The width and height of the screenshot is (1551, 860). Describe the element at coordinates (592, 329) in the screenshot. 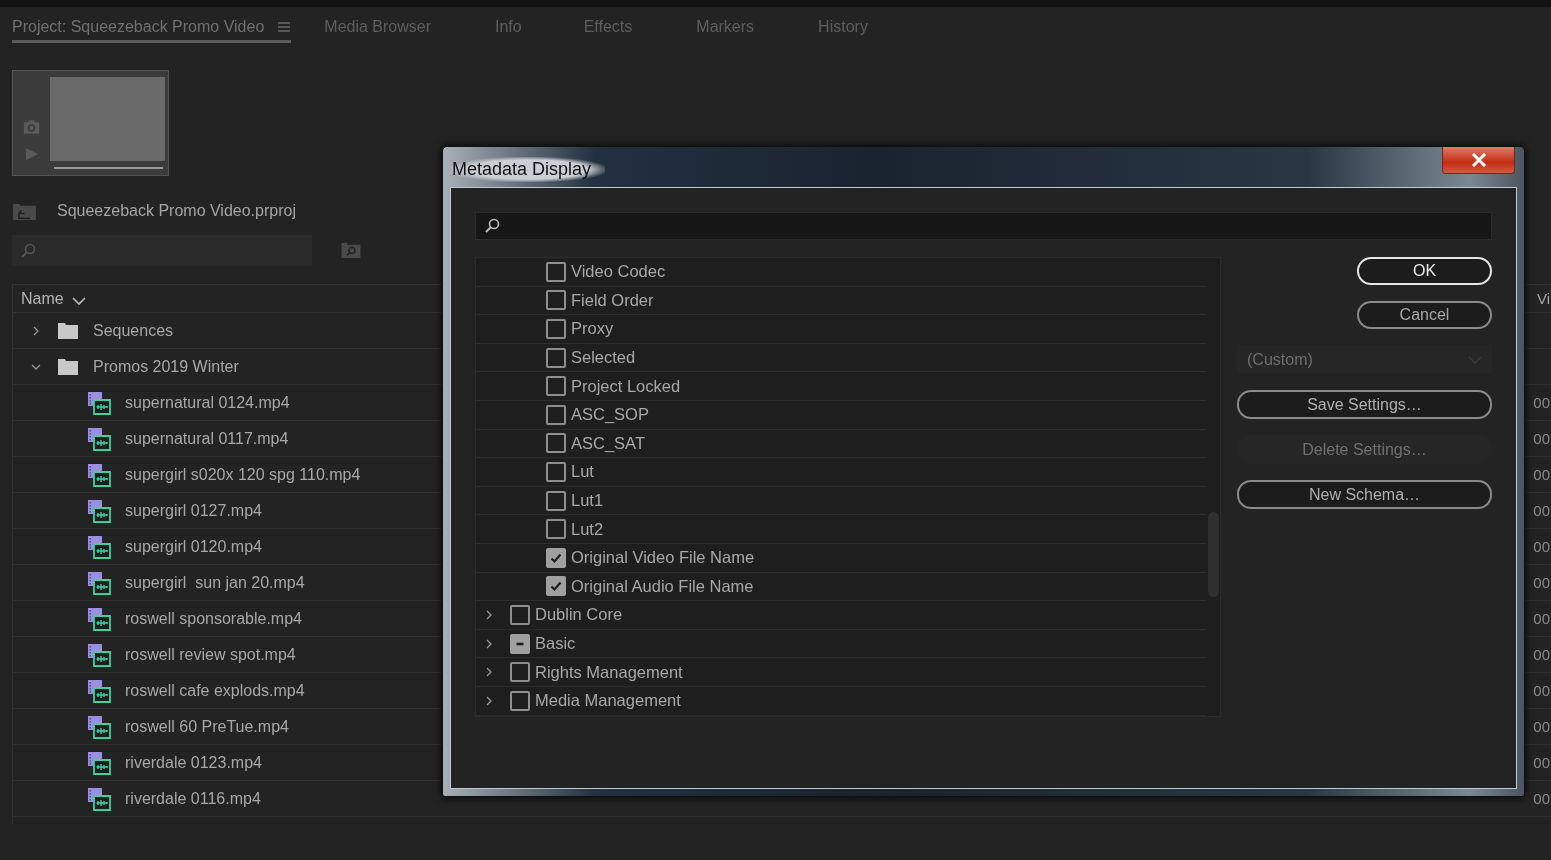

I see `field-label: Proxy` at that location.